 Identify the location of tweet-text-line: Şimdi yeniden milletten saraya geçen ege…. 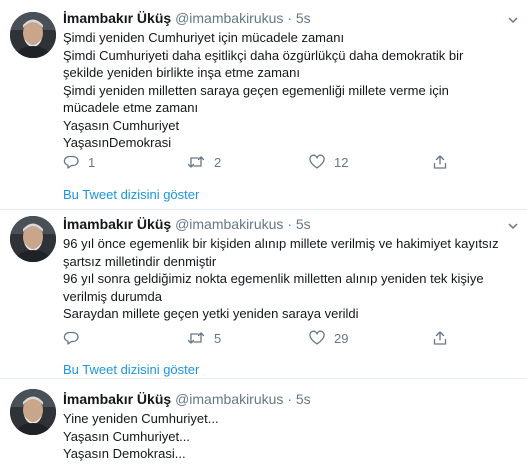
(256, 90).